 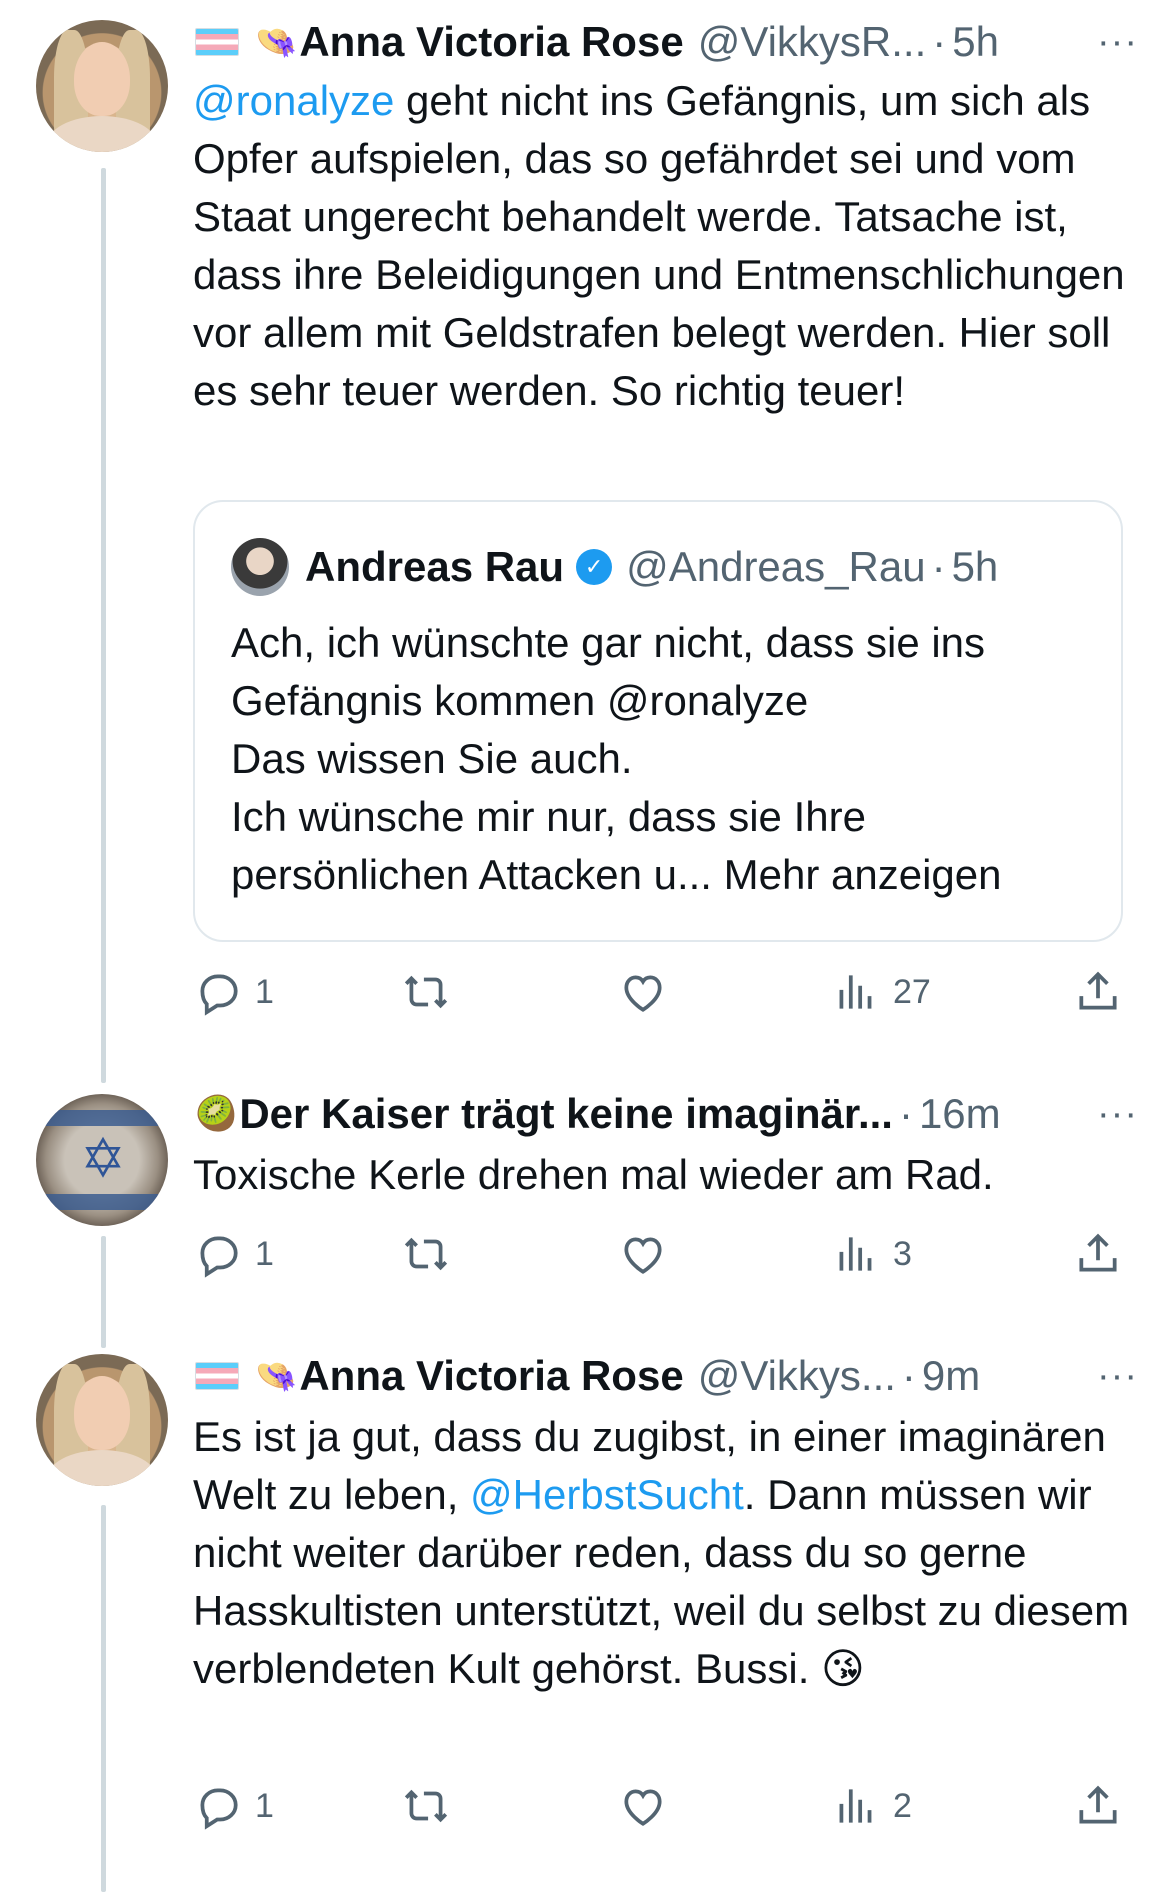 I want to click on quote-line: persönlichen Attacken u... Mehr anzeigen, so click(x=616, y=874).